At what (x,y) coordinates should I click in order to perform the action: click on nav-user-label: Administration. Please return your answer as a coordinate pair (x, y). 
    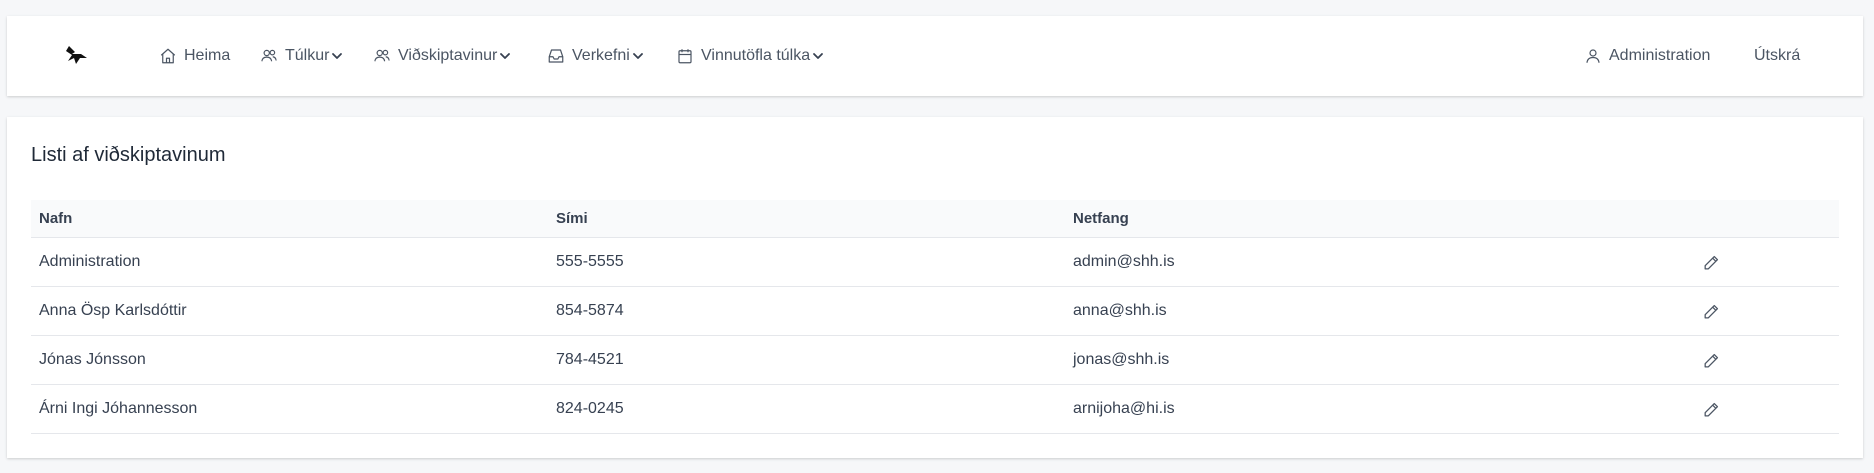
    Looking at the image, I should click on (1660, 55).